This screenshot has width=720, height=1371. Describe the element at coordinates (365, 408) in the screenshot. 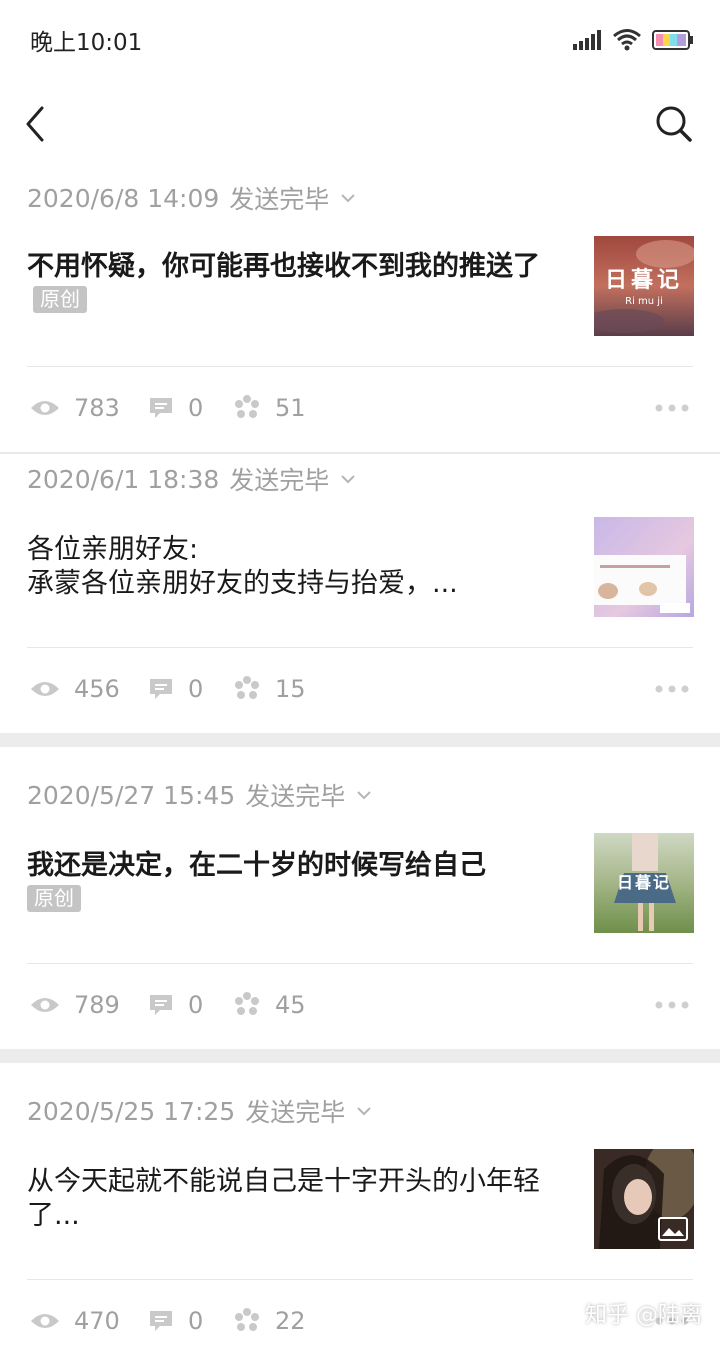

I see `article-stats: 783 0 51` at that location.